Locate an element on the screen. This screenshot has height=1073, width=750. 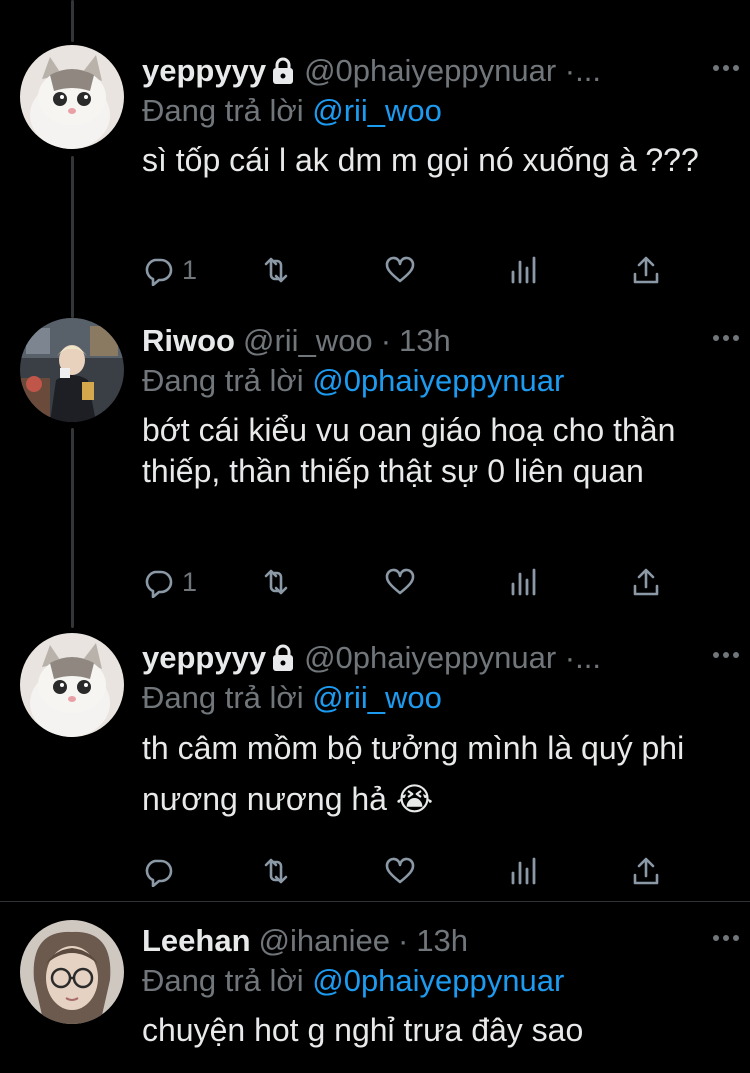
username-handle: @rii_woo is located at coordinates (308, 341).